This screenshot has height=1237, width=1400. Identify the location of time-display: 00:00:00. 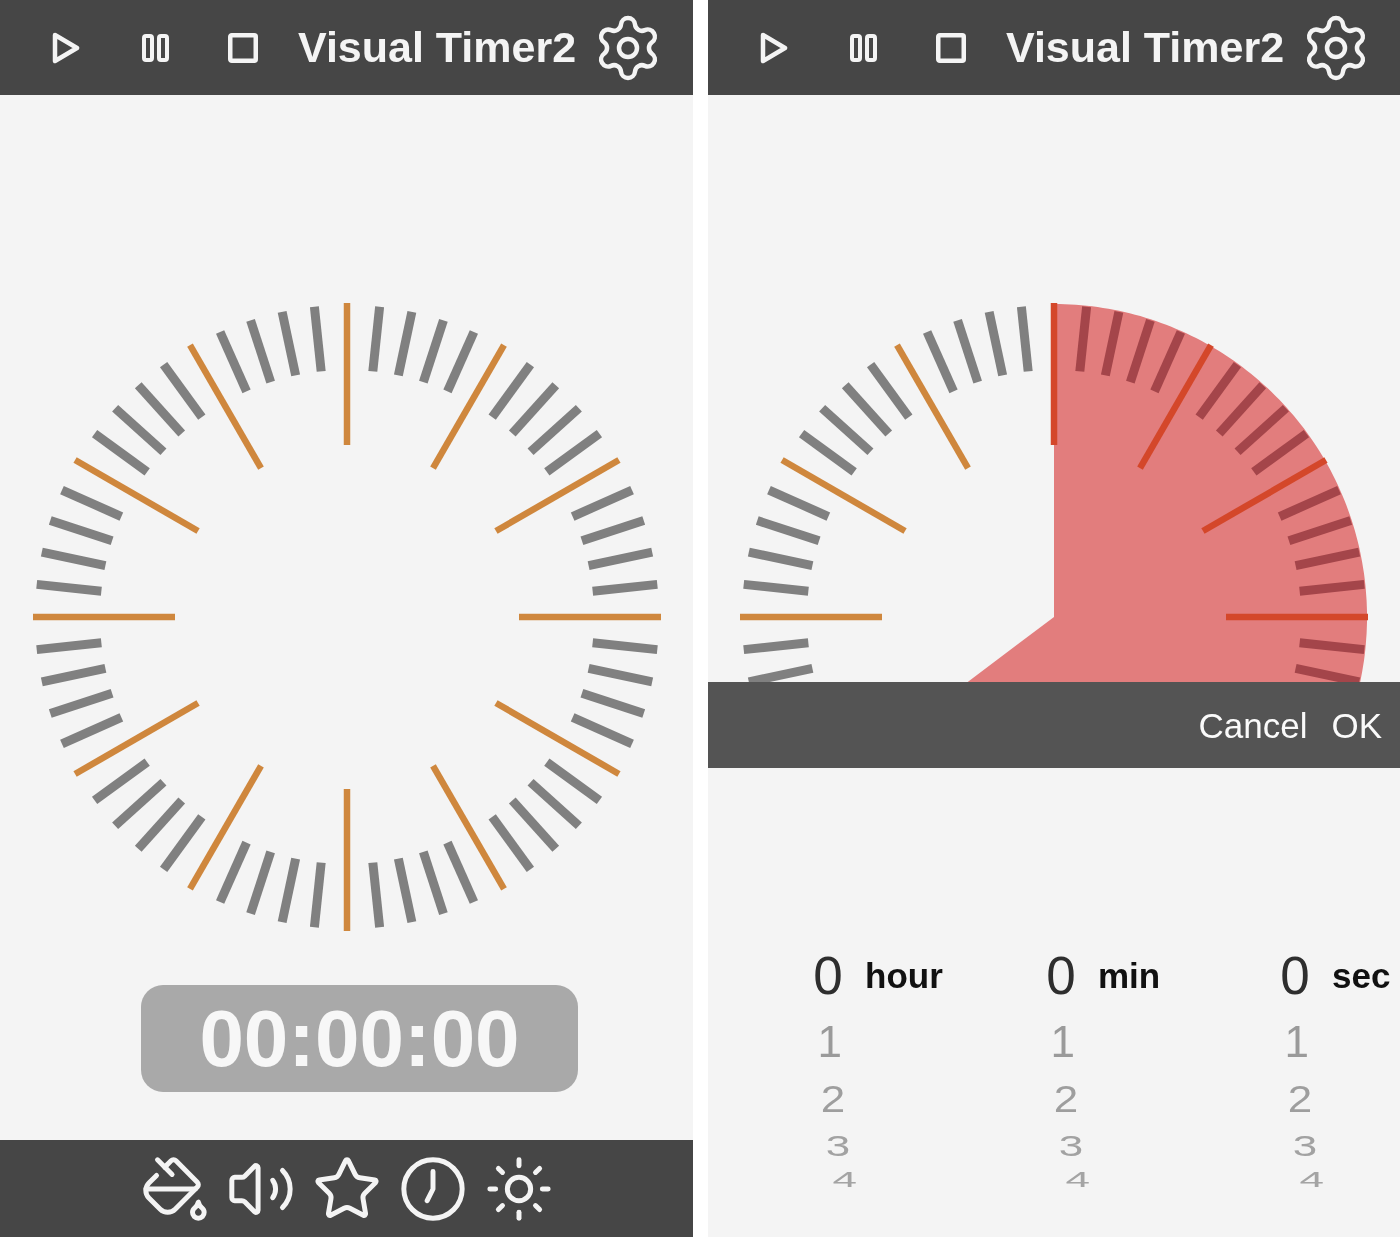
(359, 1038).